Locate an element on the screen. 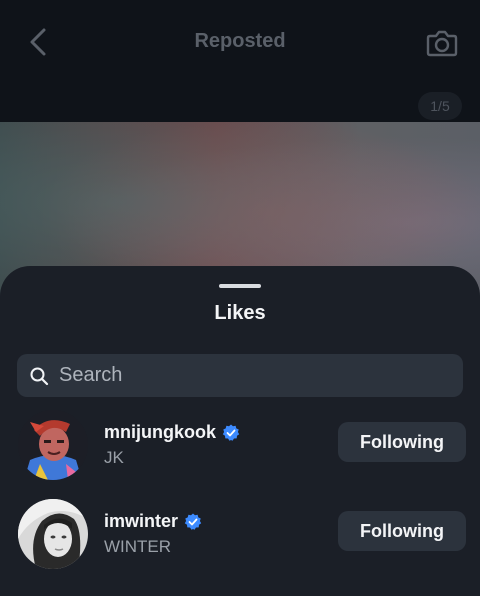 Image resolution: width=480 pixels, height=596 pixels. camera-button is located at coordinates (442, 43).